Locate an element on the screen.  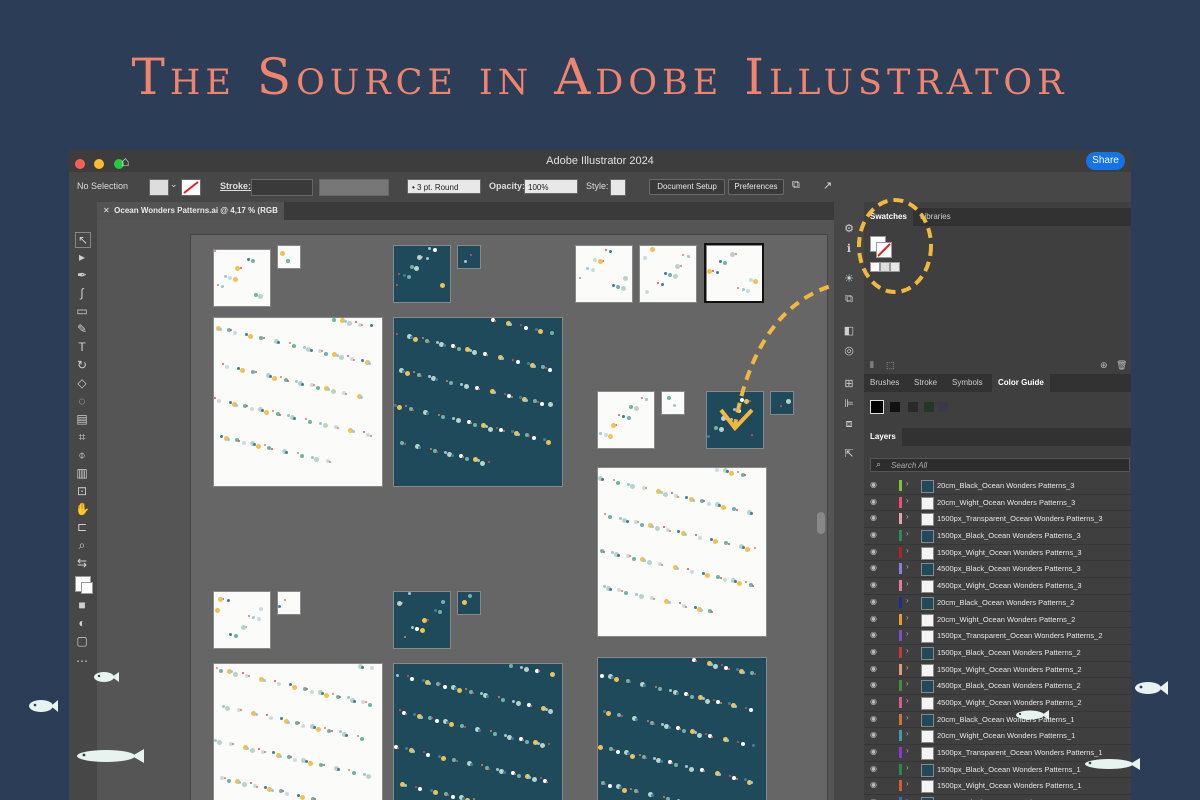
color-guide-swatch-black is located at coordinates (877, 407).